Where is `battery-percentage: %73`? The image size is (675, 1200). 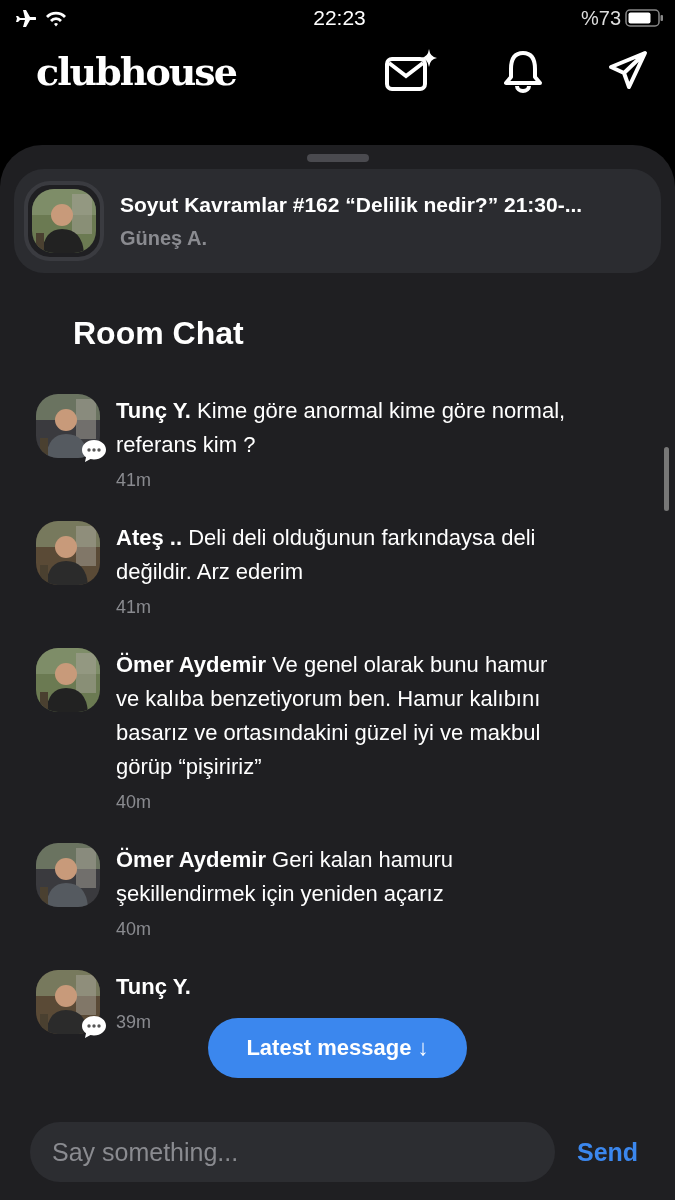 battery-percentage: %73 is located at coordinates (600, 18).